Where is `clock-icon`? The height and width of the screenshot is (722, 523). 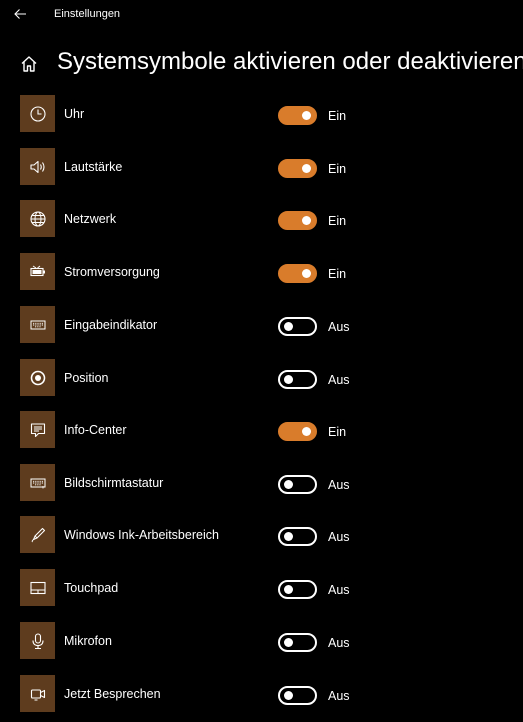
clock-icon is located at coordinates (37, 113).